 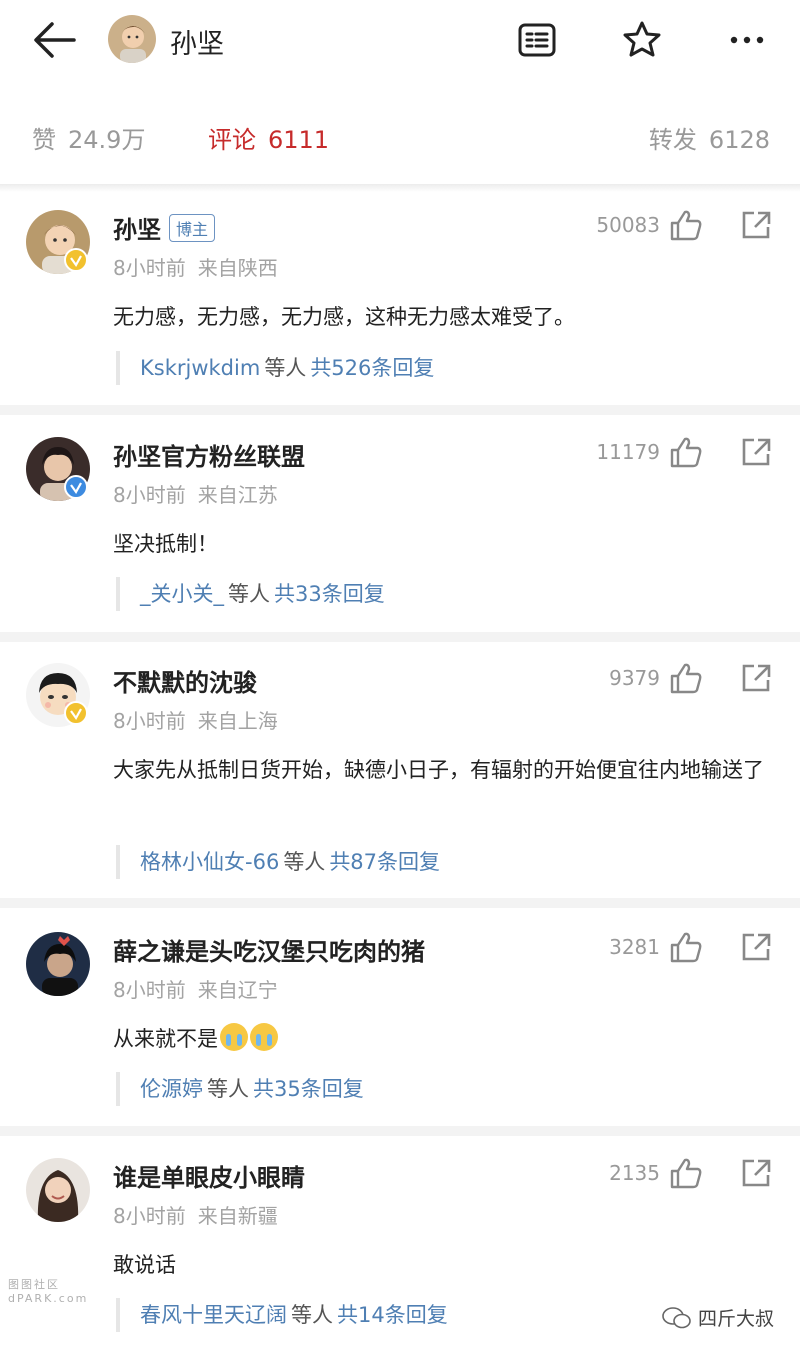 I want to click on comment-text: 从来就不是, so click(x=443, y=1039).